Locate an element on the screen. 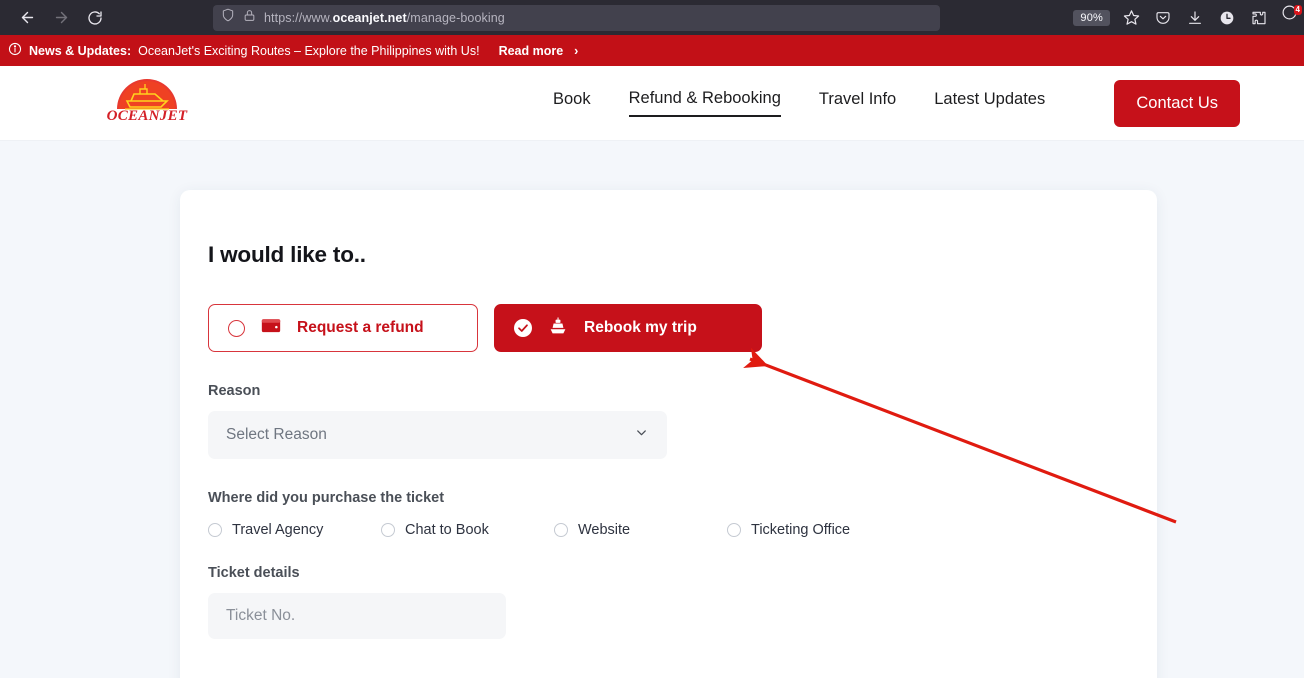 The height and width of the screenshot is (678, 1304). zoom-level-badge: 90% is located at coordinates (1091, 17).